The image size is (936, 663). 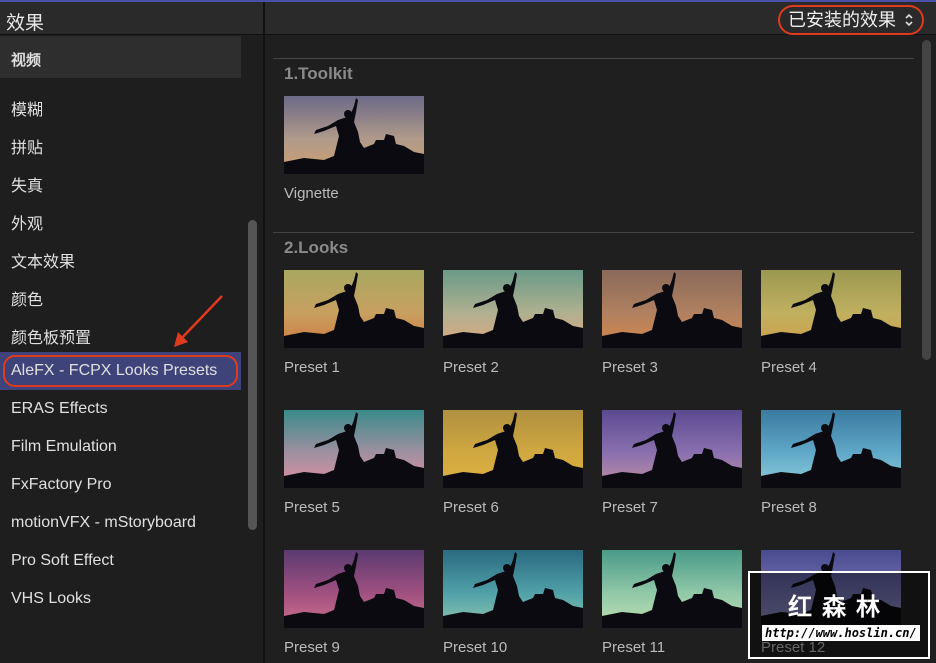 What do you see at coordinates (103, 522) in the screenshot?
I see `sidebar-item-label: motionVFX - mStoryboard` at bounding box center [103, 522].